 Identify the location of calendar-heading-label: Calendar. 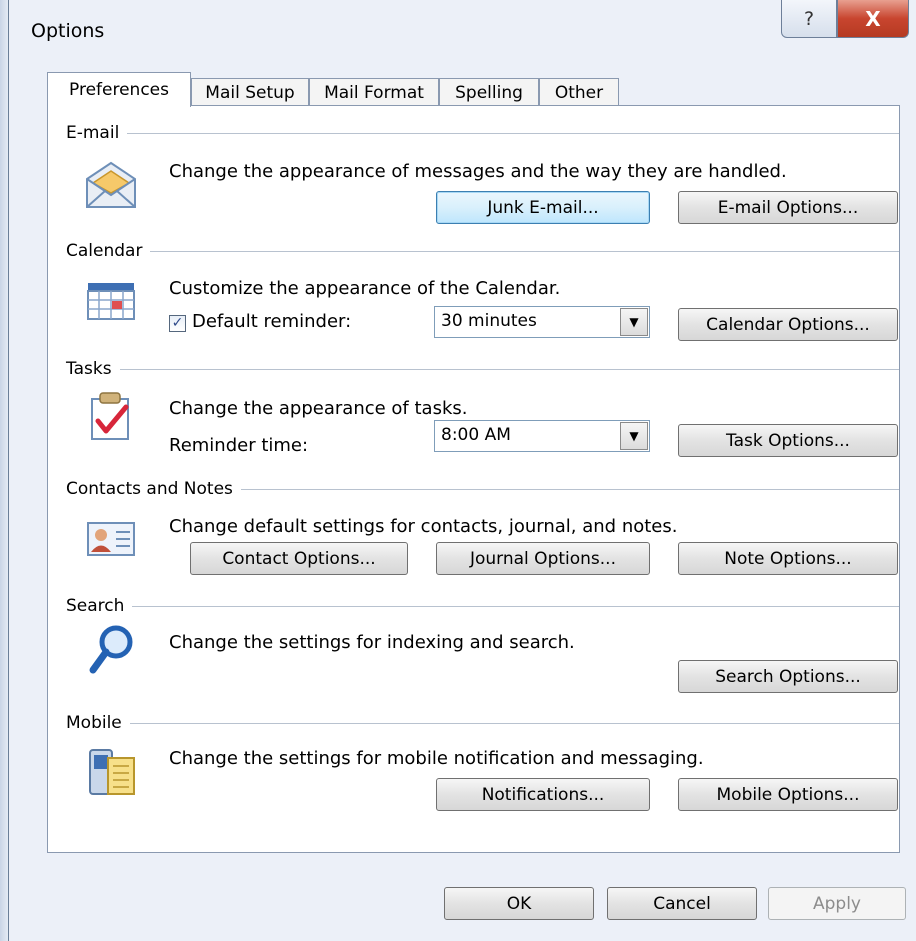
(104, 251).